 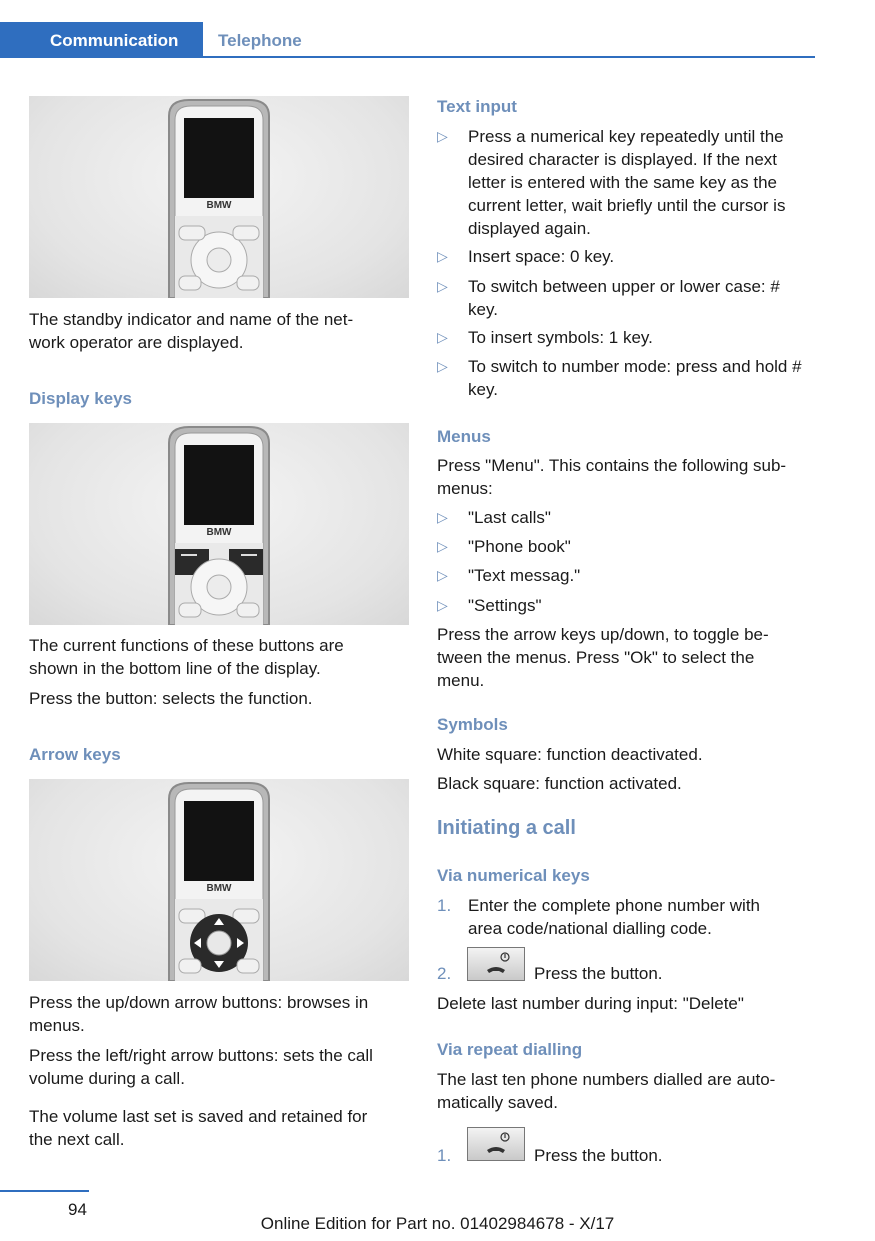 What do you see at coordinates (513, 875) in the screenshot?
I see `heading-numerical-keys: Via numerical keys` at bounding box center [513, 875].